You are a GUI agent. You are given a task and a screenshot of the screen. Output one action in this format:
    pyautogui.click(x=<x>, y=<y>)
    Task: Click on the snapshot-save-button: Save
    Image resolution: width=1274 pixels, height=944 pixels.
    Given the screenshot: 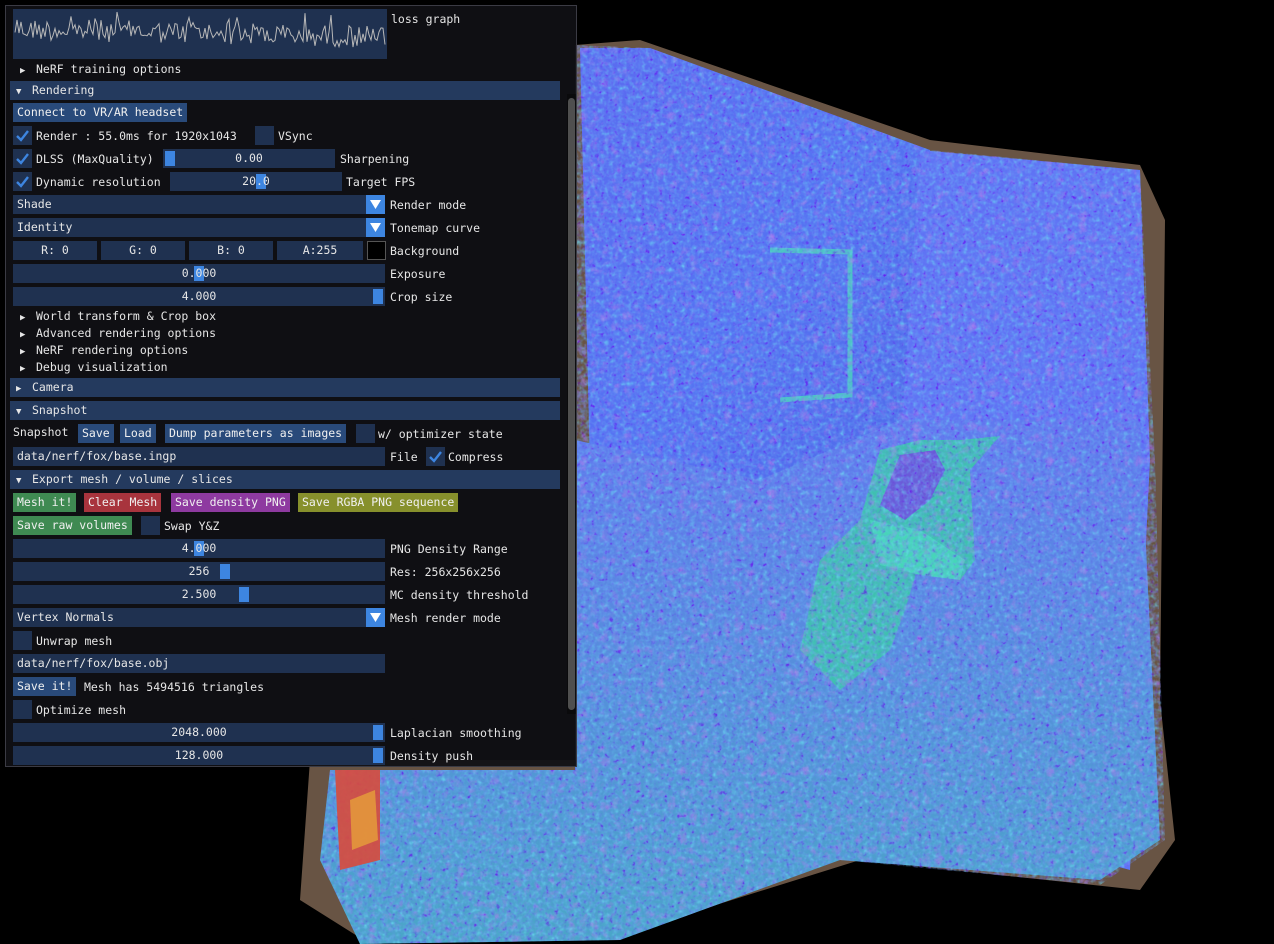 What is the action you would take?
    pyautogui.click(x=96, y=433)
    